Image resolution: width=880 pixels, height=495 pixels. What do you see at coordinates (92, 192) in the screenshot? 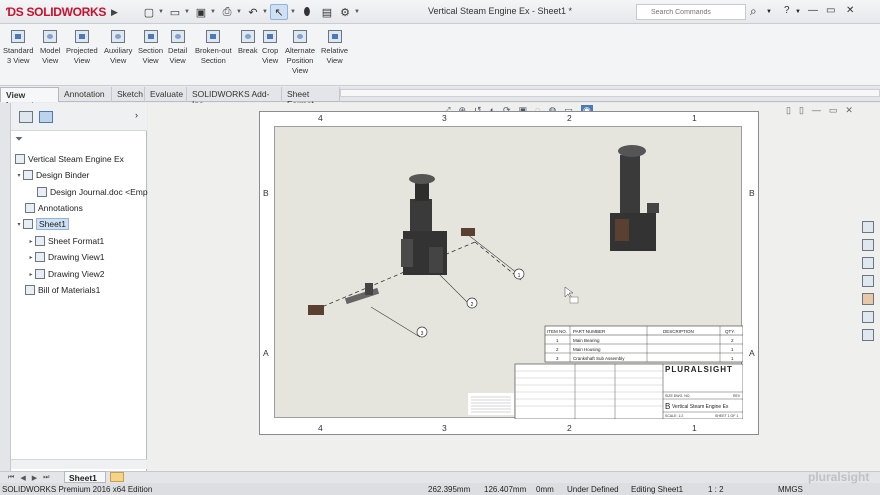
I see `tree-item-design-journal: Design Journal.doc <Emp` at bounding box center [92, 192].